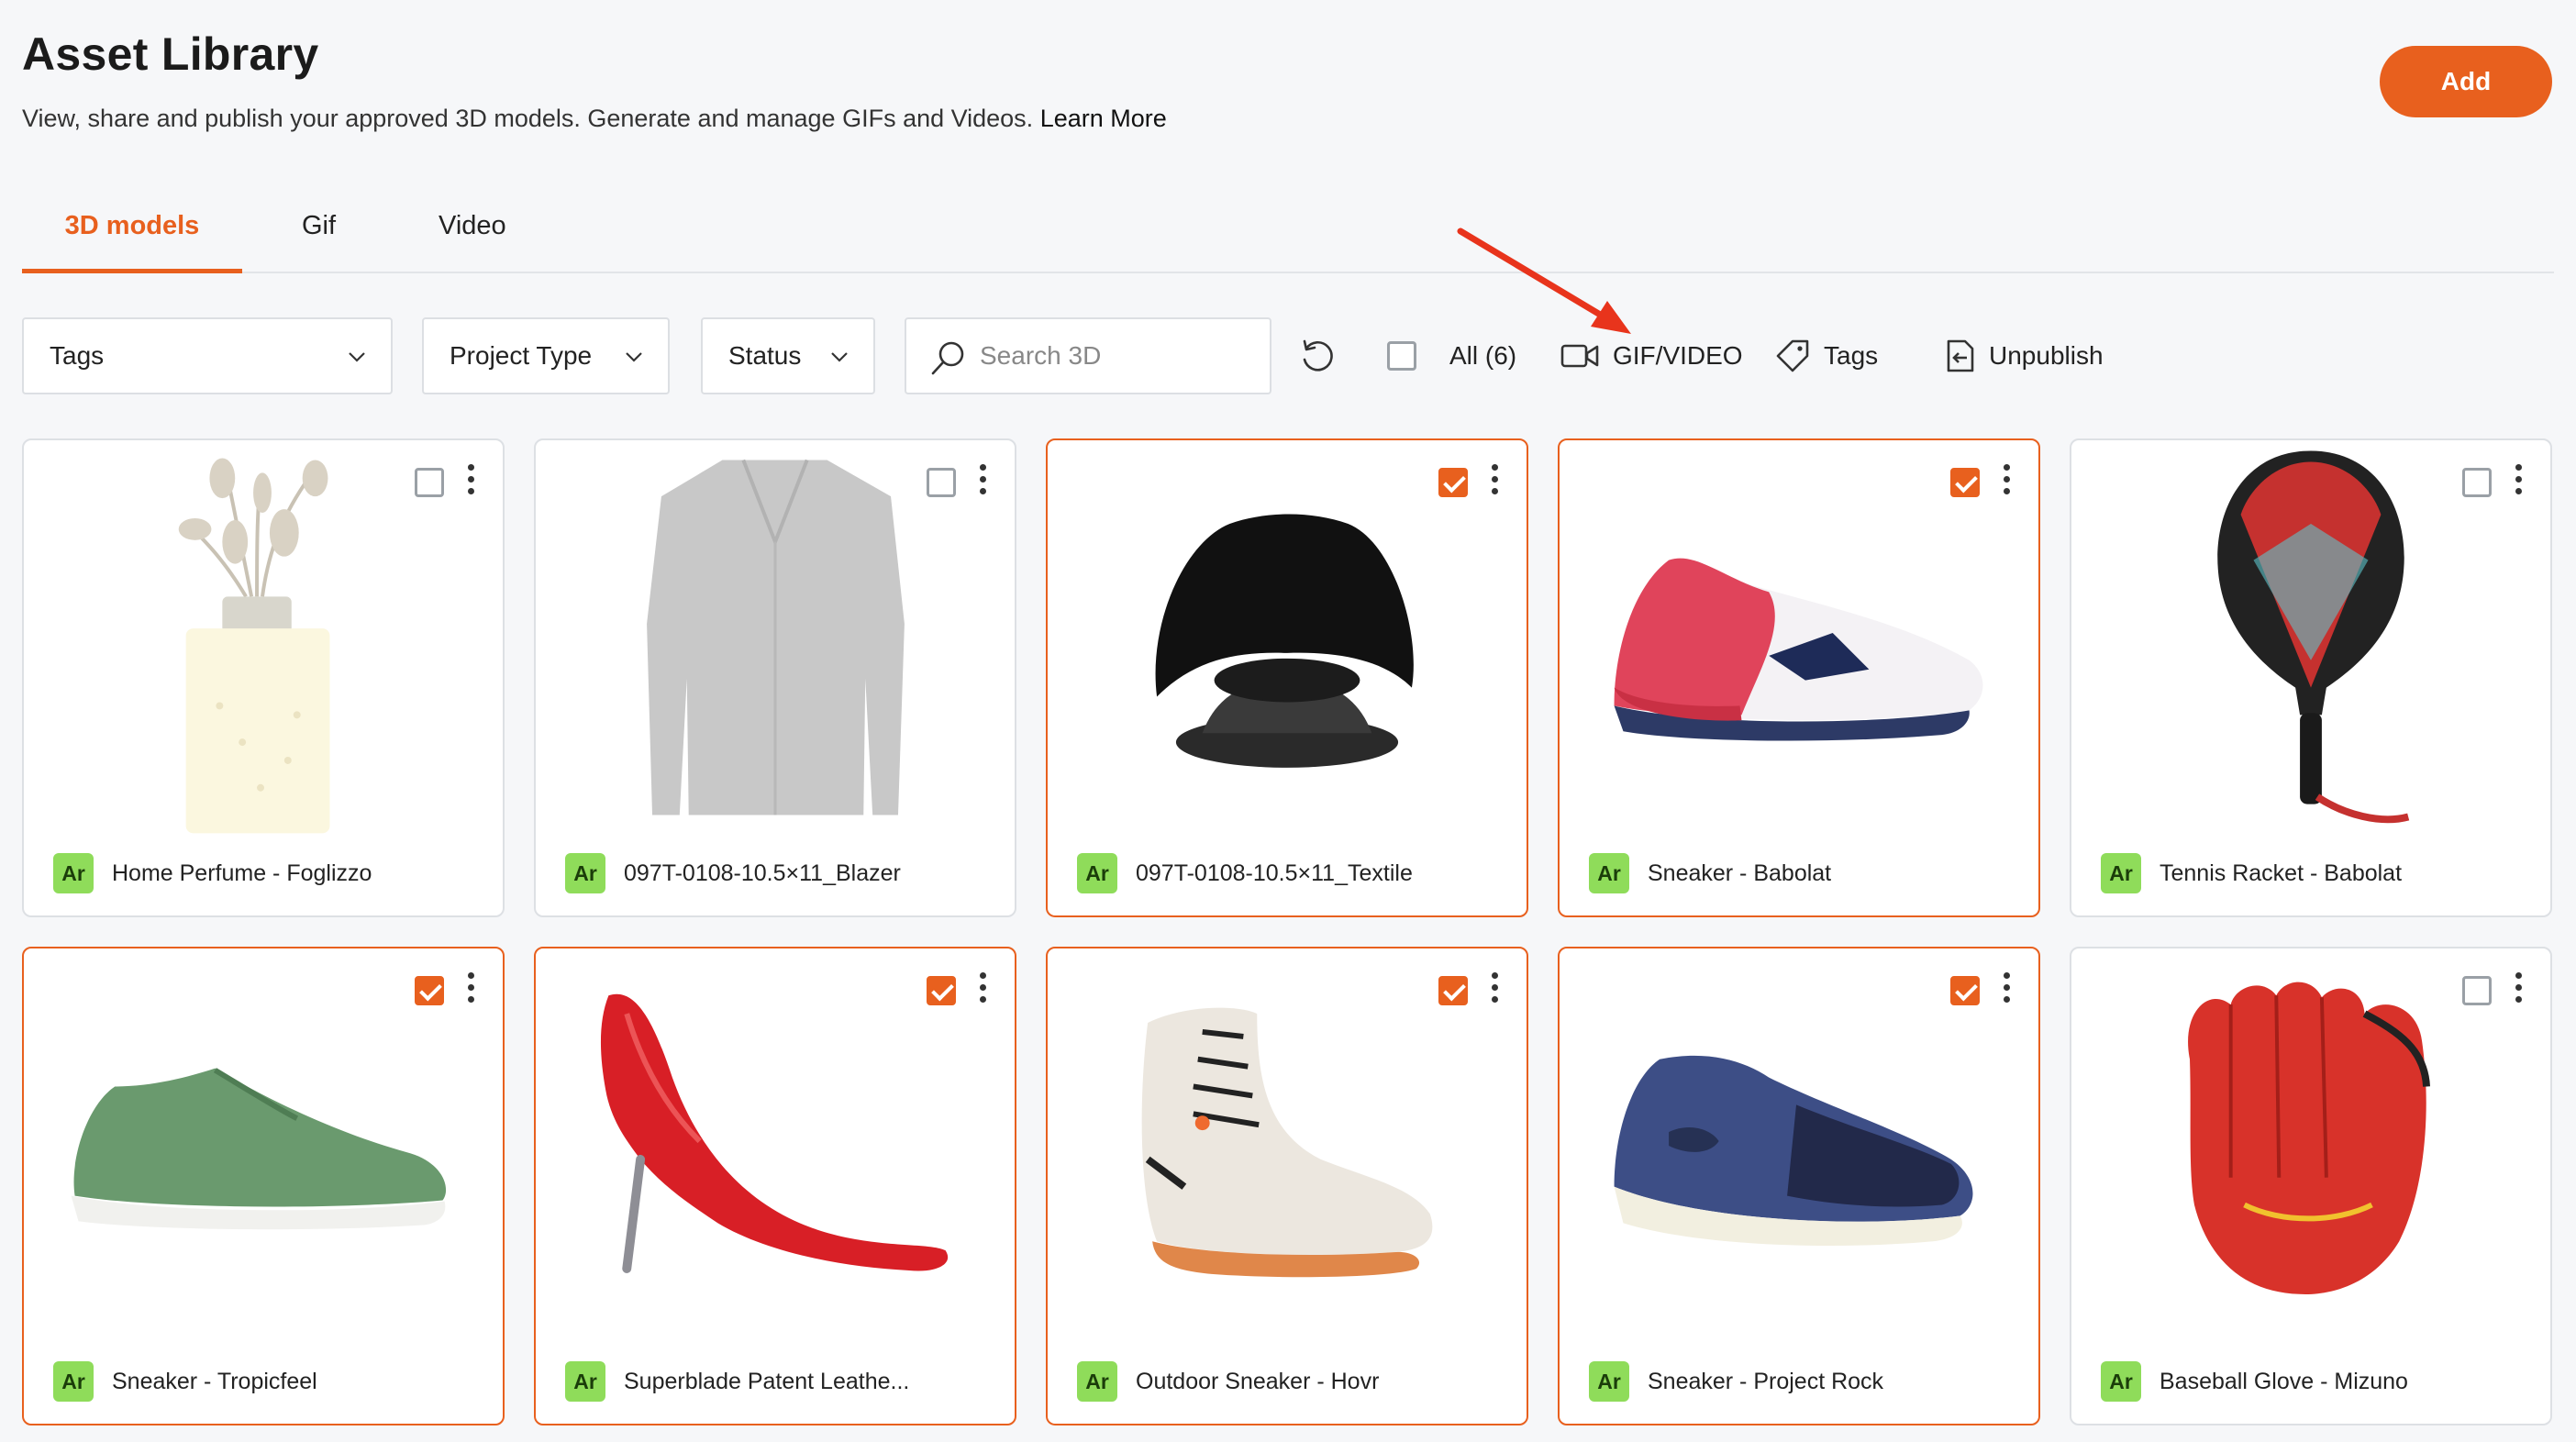 This screenshot has width=2576, height=1442. I want to click on refresh-icon, so click(1318, 355).